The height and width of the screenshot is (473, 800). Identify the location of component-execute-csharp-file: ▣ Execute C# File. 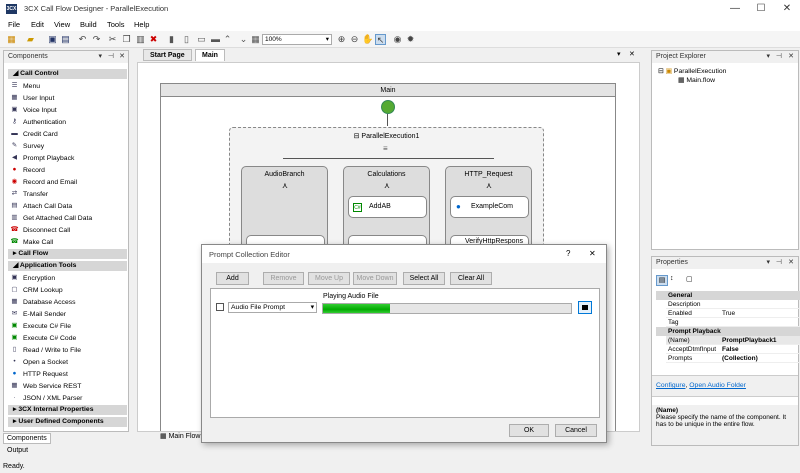
(40, 326).